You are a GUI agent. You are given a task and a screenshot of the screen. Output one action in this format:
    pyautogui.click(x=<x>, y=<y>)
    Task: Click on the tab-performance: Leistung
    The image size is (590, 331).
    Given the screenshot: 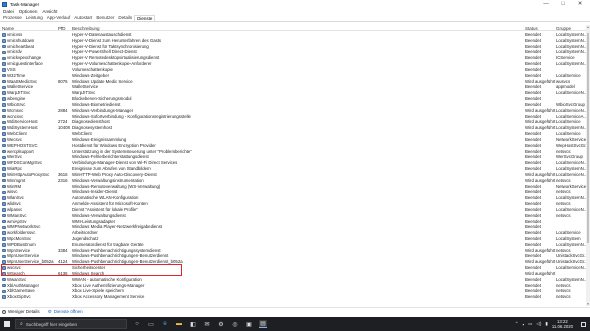 What is the action you would take?
    pyautogui.click(x=34, y=18)
    